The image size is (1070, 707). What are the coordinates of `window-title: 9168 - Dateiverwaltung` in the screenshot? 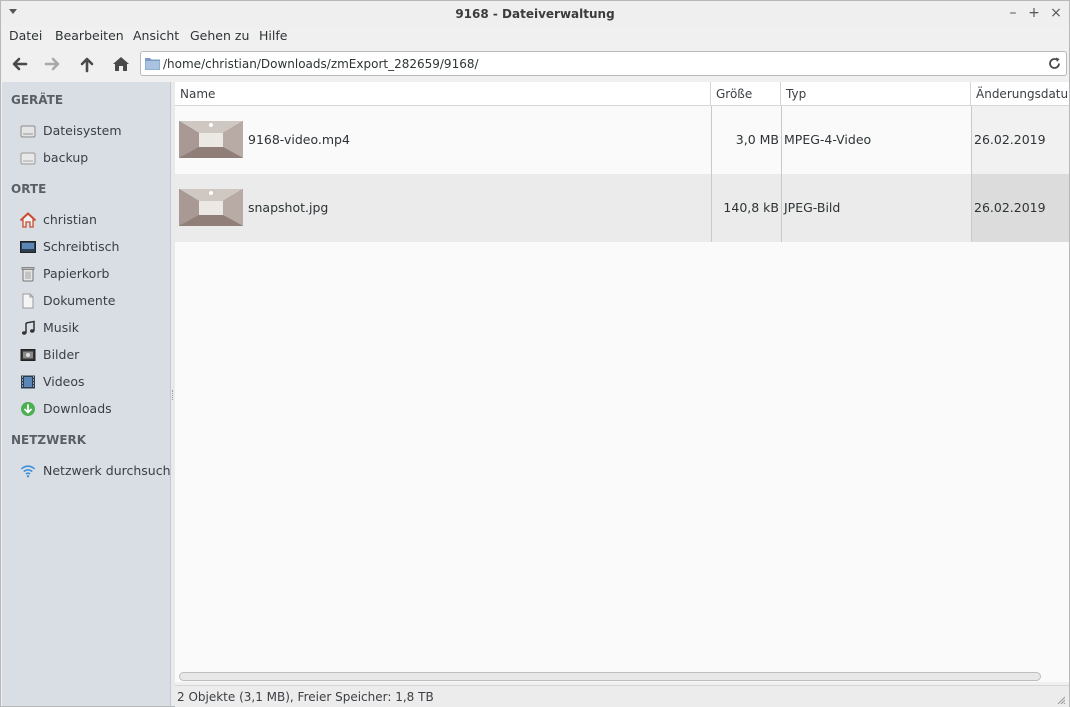 It's located at (535, 14).